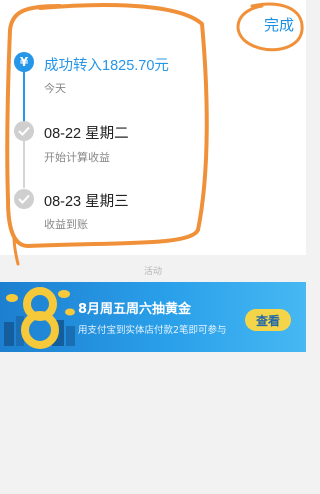 The height and width of the screenshot is (494, 320). I want to click on step-title-transfer: 成功转入1825.70元, so click(106, 66).